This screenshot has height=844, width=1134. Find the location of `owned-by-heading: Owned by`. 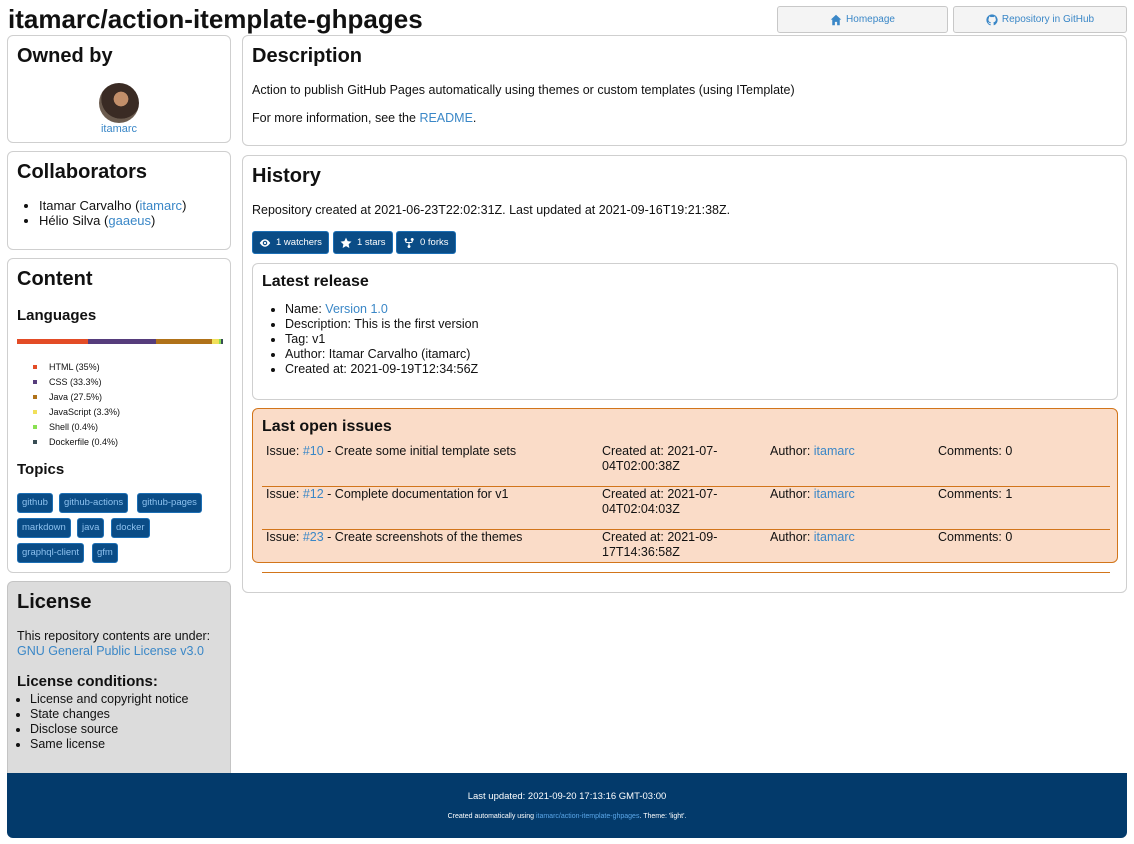

owned-by-heading: Owned by is located at coordinates (65, 56).